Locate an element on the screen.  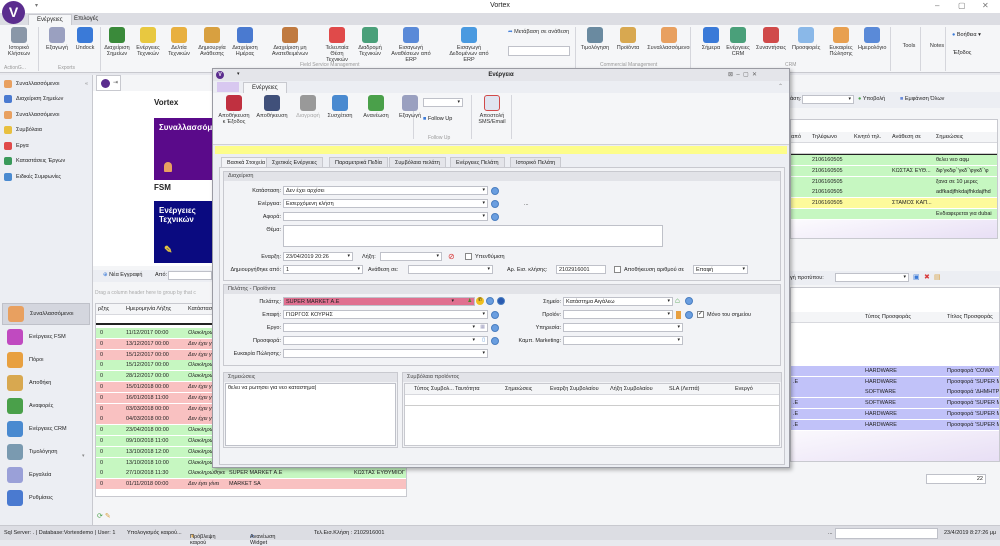
project-icon: ▦ is located at coordinates (482, 327).